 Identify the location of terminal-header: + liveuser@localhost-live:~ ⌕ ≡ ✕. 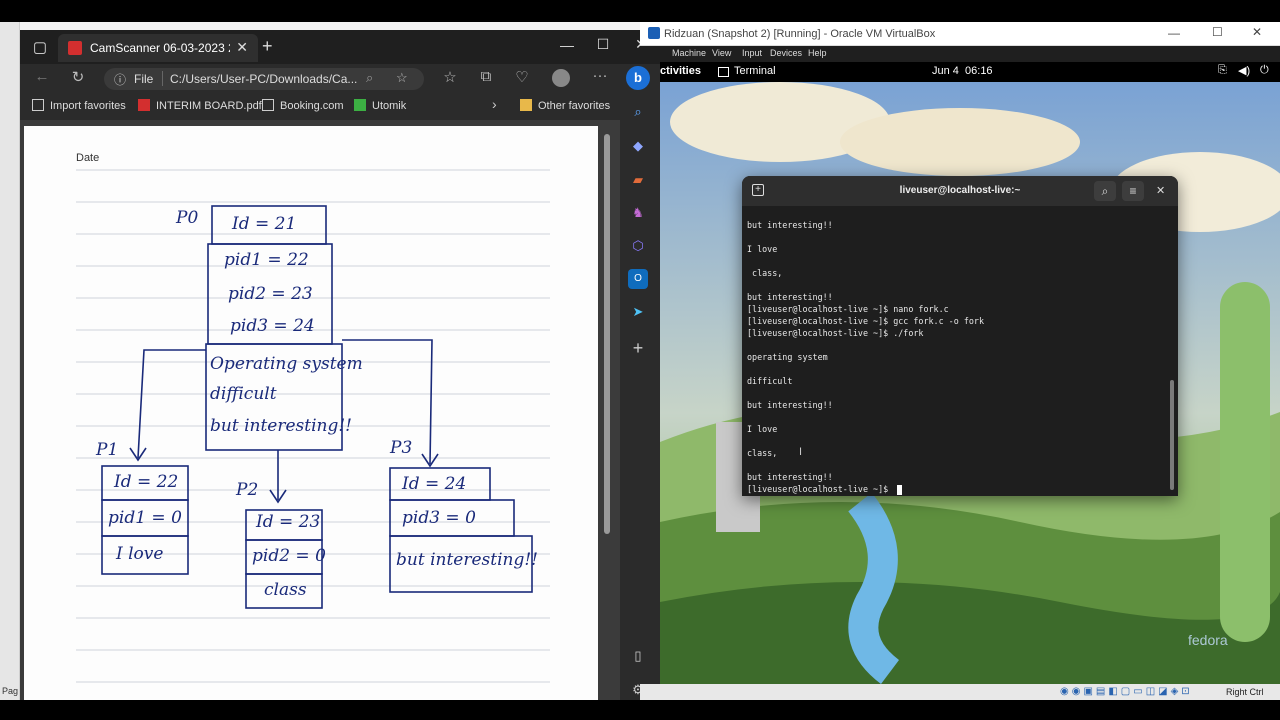
(960, 191).